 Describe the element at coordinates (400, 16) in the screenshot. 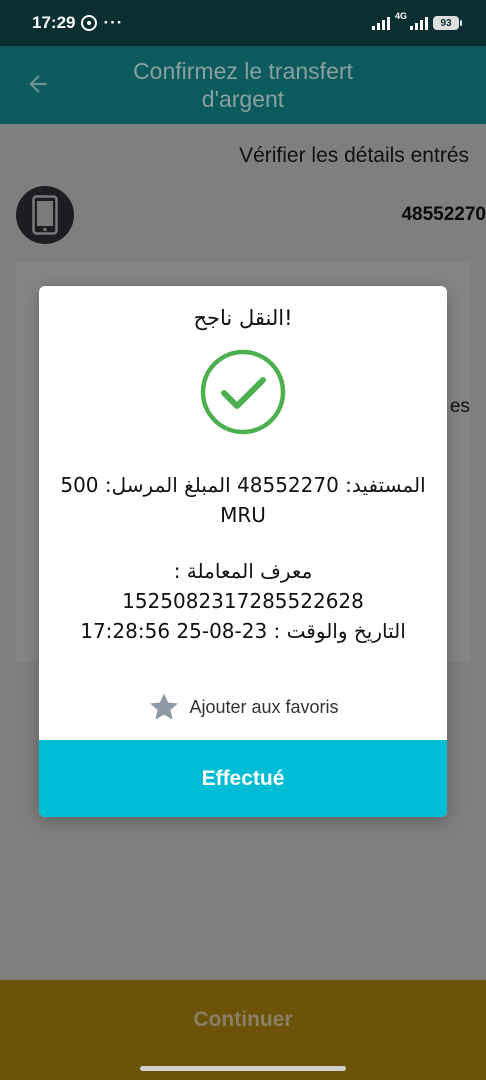

I see `network-label: 4G` at that location.